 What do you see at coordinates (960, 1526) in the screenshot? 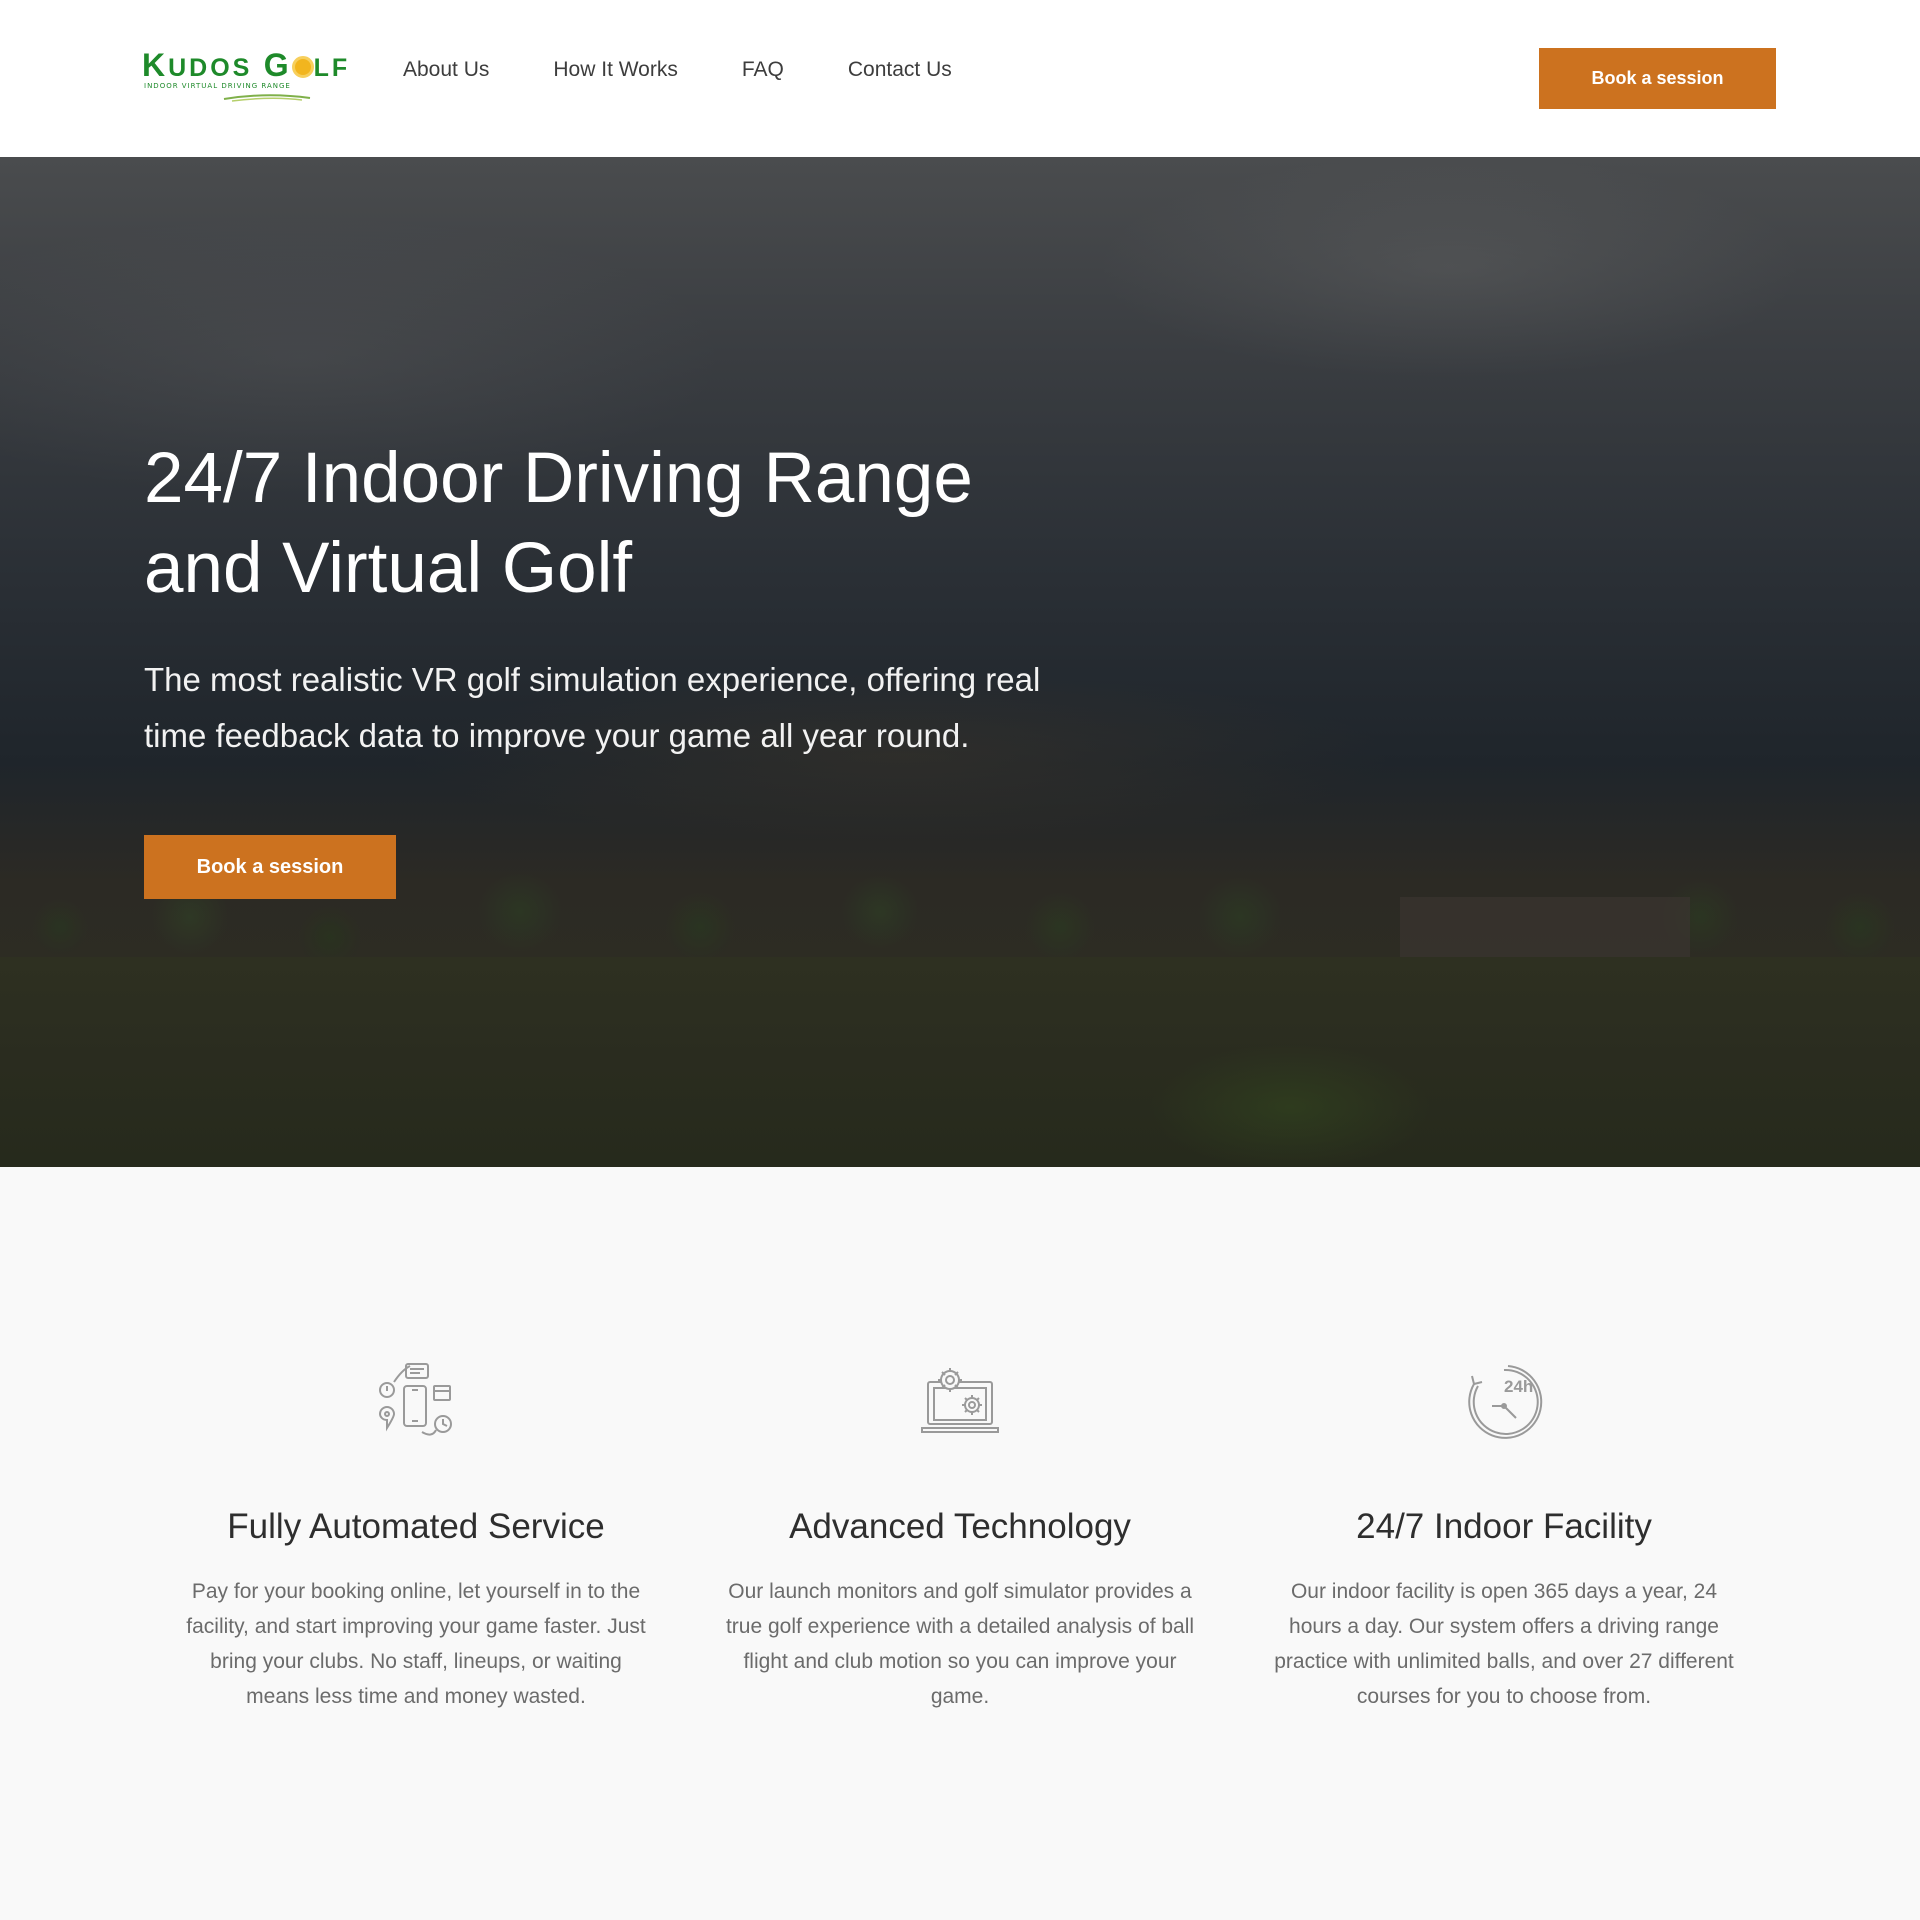
I see `feature-title: Advanced Technology` at bounding box center [960, 1526].